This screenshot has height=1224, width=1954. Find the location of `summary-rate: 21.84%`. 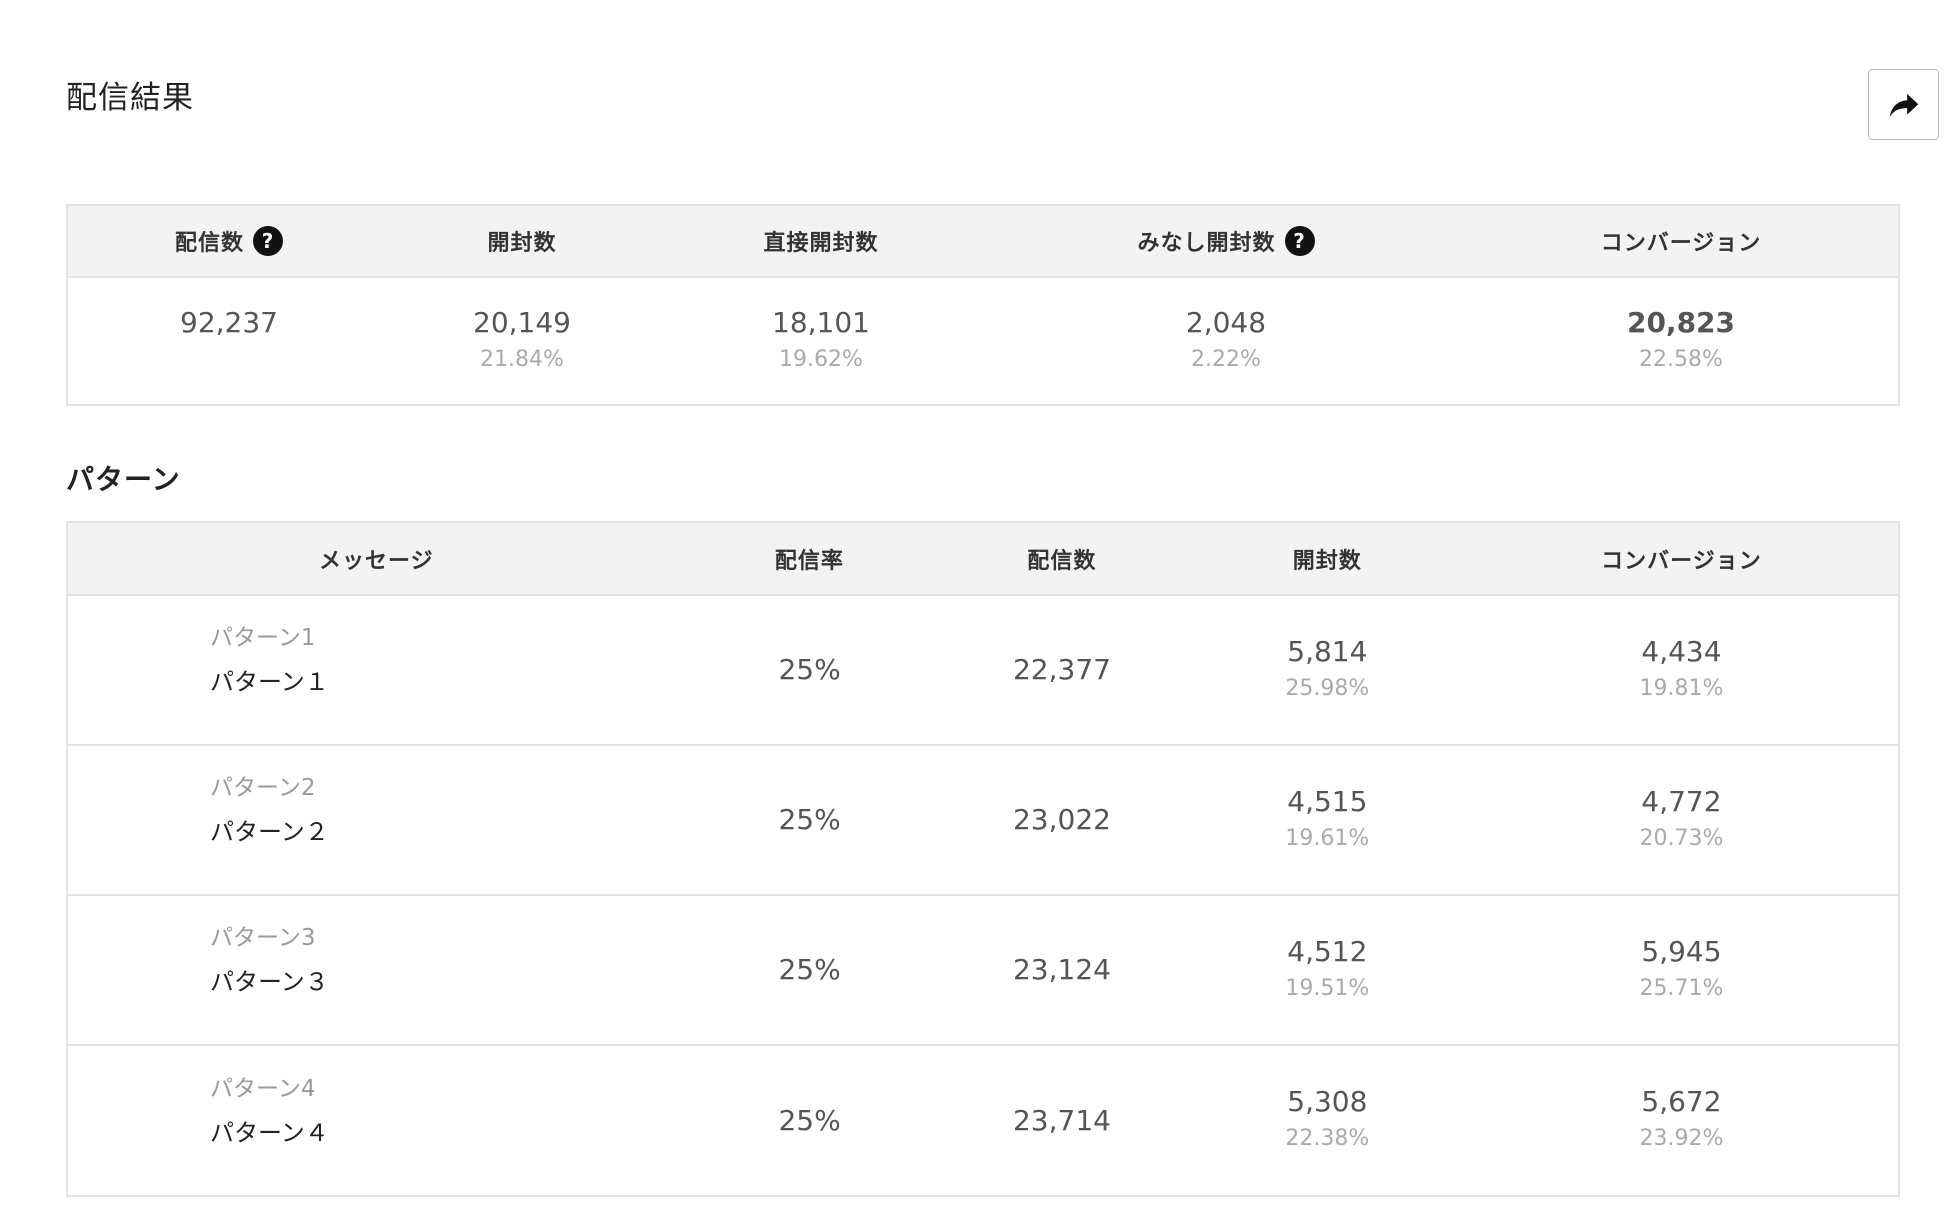

summary-rate: 21.84% is located at coordinates (522, 359).